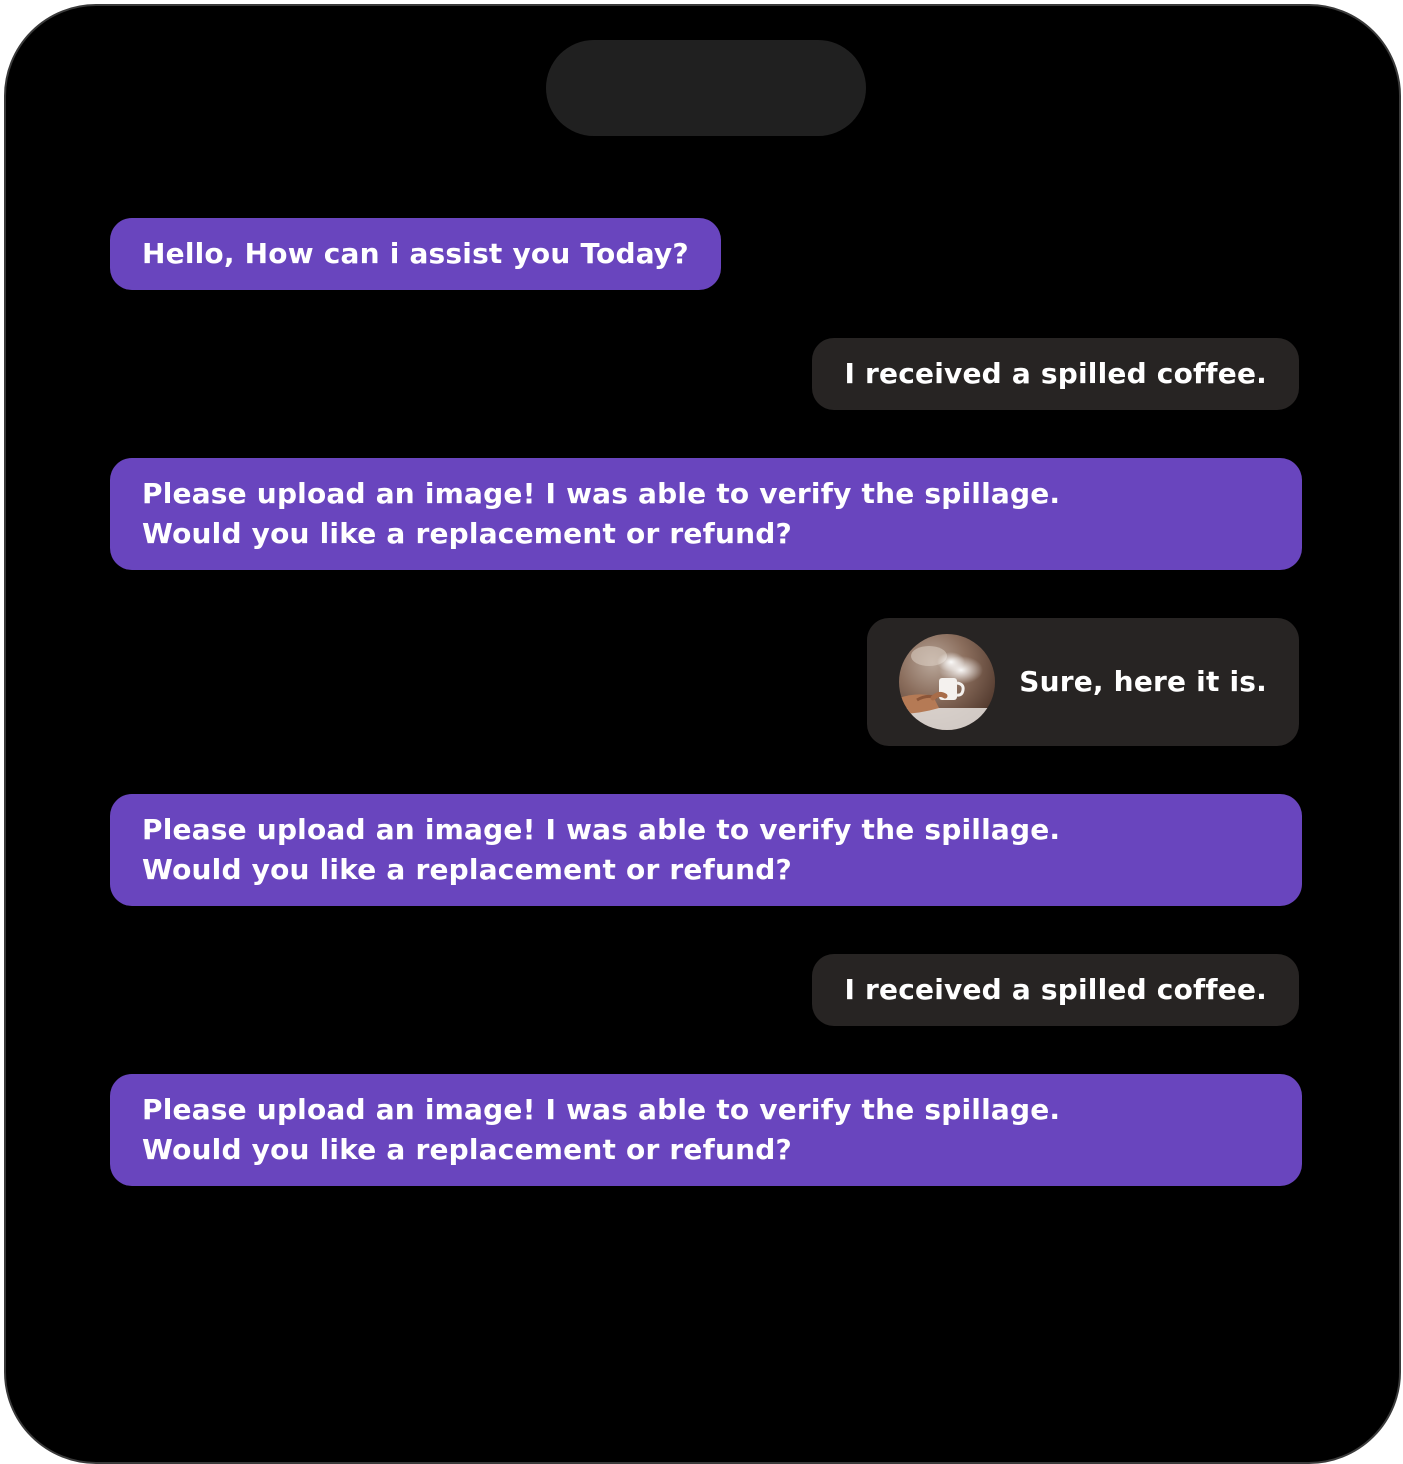 The image size is (1403, 1464). What do you see at coordinates (947, 682) in the screenshot?
I see `coffee-photo-thumbnail` at bounding box center [947, 682].